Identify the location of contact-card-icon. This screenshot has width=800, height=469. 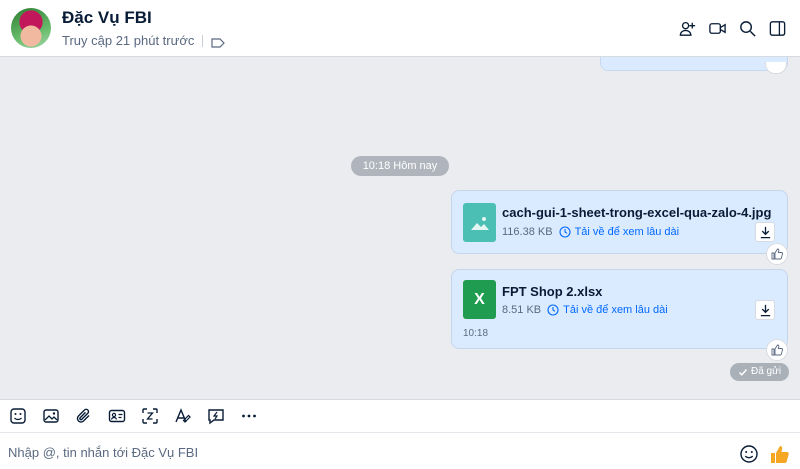
(117, 416).